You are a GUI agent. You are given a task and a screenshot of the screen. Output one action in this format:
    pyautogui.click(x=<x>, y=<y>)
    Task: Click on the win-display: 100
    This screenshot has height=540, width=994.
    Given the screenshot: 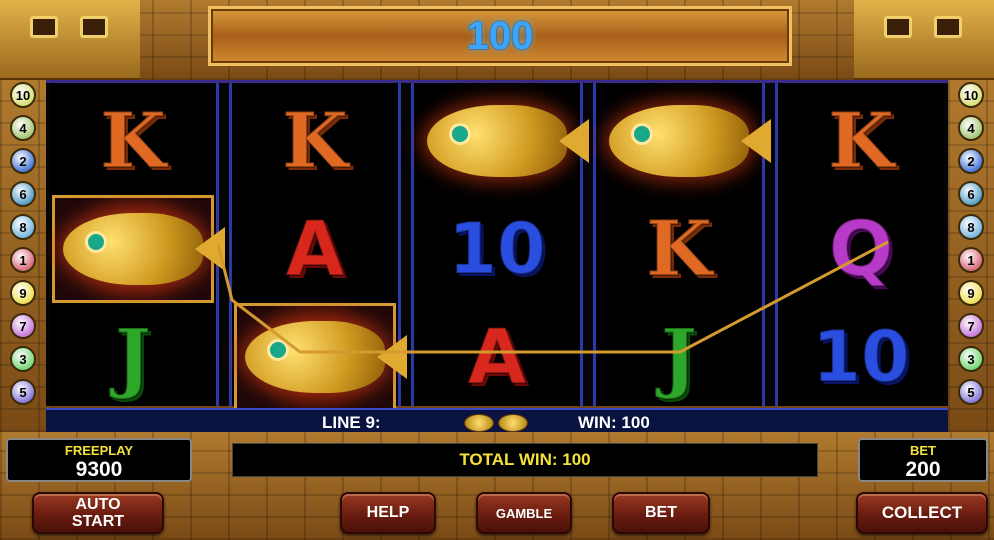 What is the action you would take?
    pyautogui.click(x=500, y=36)
    